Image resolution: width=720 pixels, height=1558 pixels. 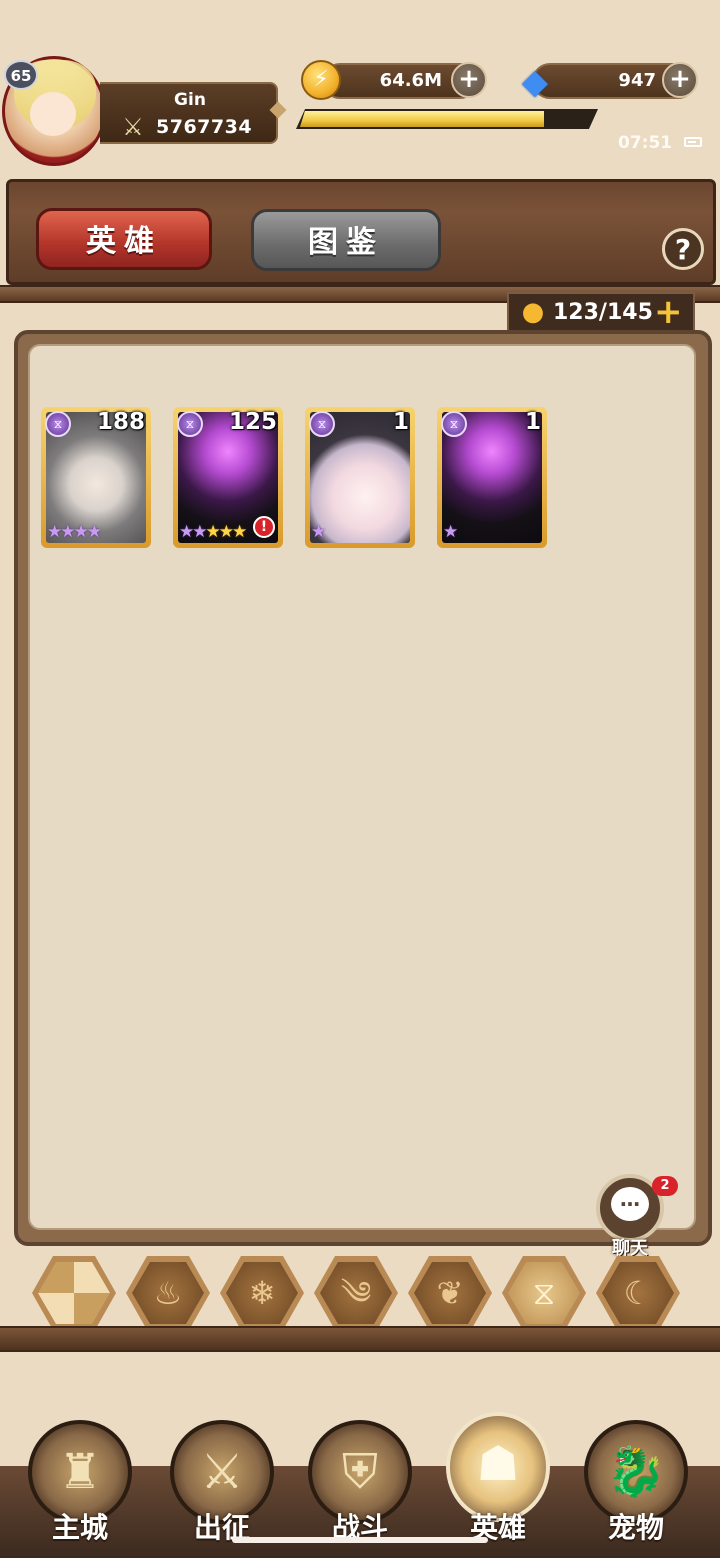 I want to click on home-indicator, so click(x=360, y=1540).